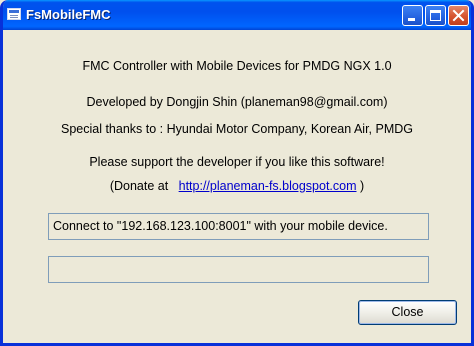 Image resolution: width=474 pixels, height=346 pixels. I want to click on donate-link: http://planeman-fs.blogspot.com, so click(268, 186).